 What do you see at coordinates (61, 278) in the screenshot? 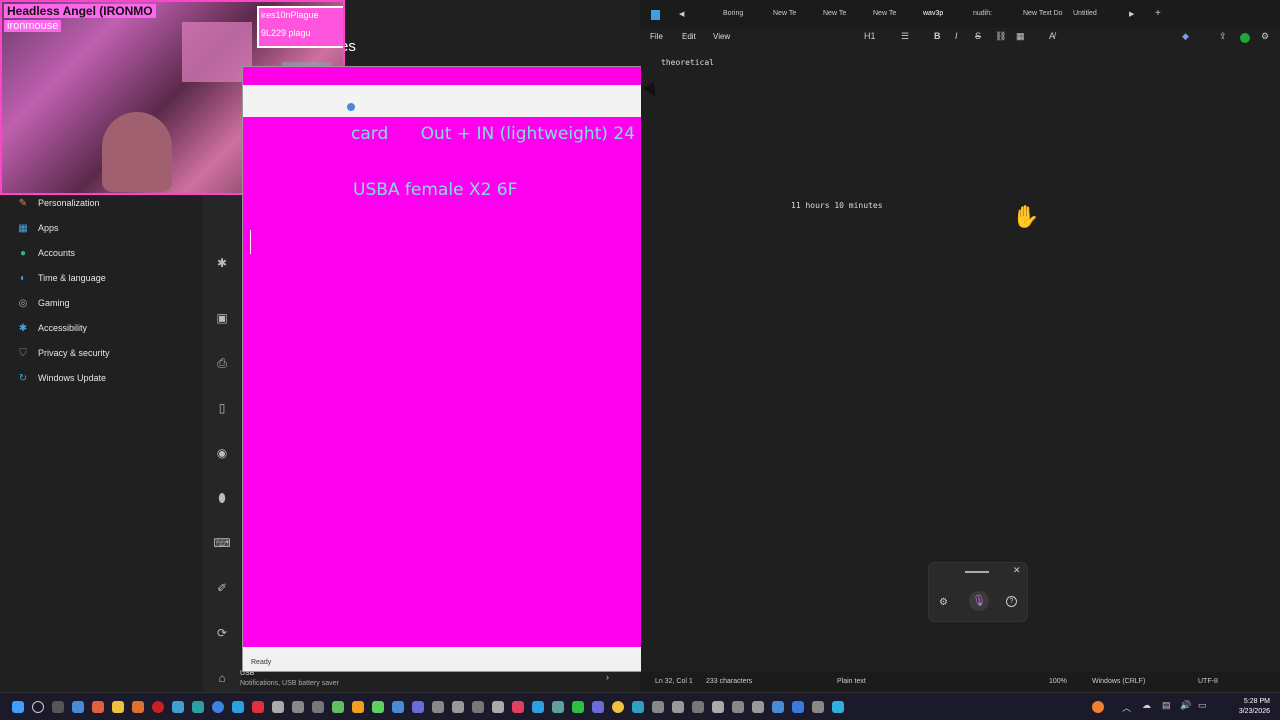
I see `nav-time-language: ◐ Time & language` at bounding box center [61, 278].